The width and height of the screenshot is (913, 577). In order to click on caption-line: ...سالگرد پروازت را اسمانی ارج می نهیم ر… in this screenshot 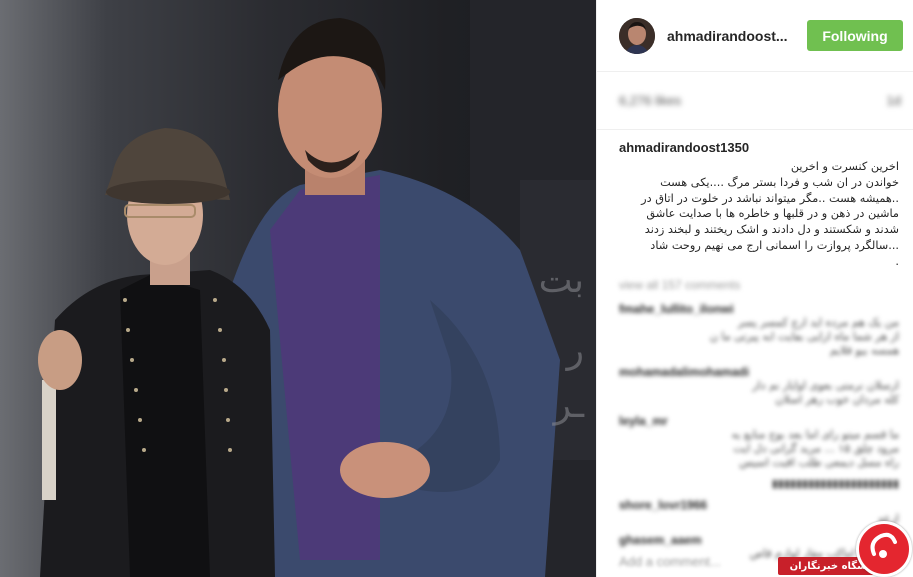, I will do `click(774, 245)`.